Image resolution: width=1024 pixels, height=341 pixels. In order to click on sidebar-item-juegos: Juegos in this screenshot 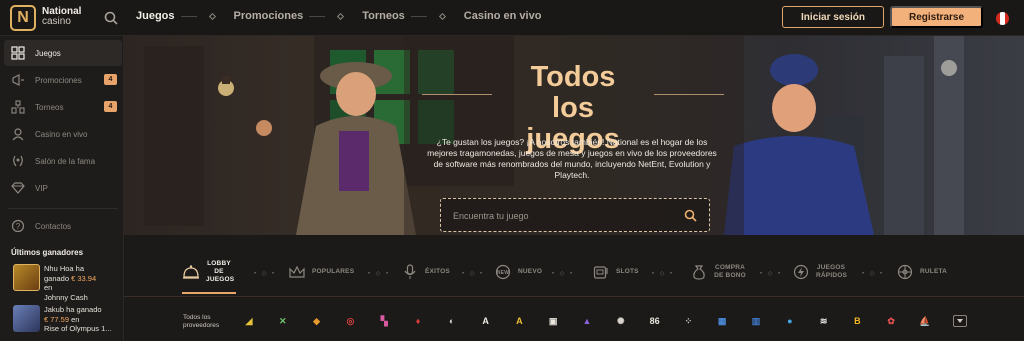, I will do `click(63, 53)`.